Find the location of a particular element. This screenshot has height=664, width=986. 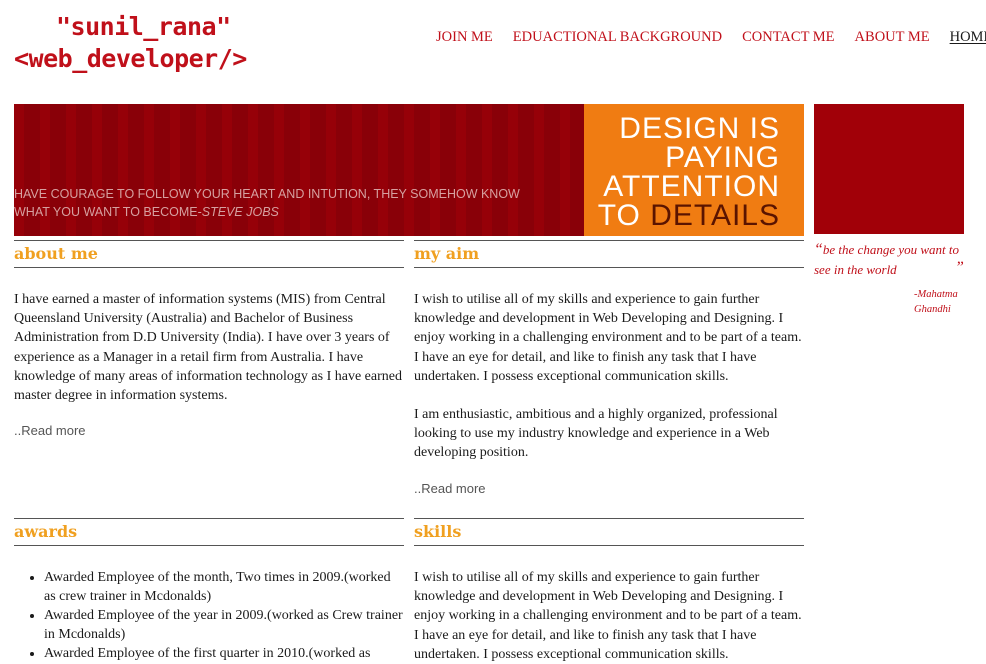

nav-home: HOME is located at coordinates (968, 37).